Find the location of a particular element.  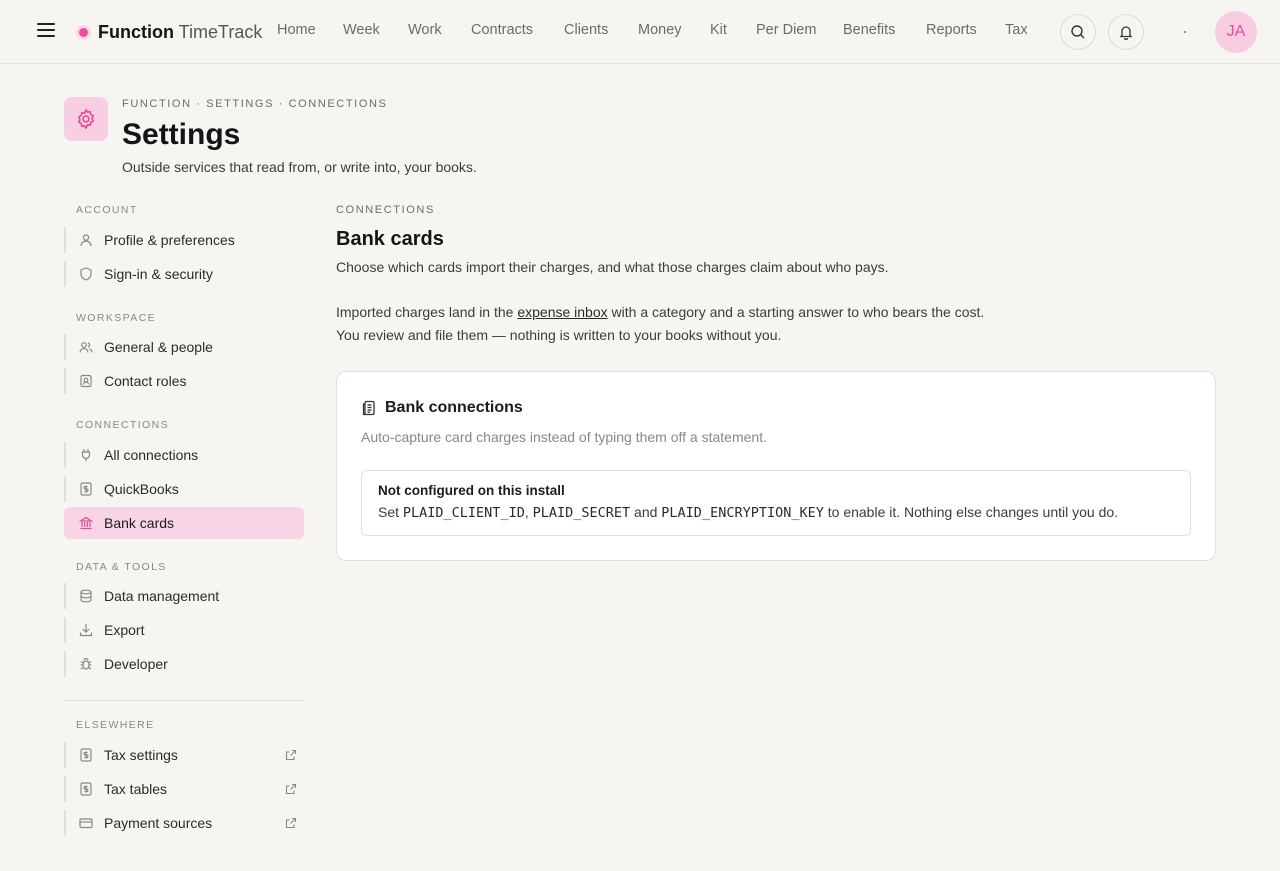

nav-tax: Tax is located at coordinates (1016, 30).